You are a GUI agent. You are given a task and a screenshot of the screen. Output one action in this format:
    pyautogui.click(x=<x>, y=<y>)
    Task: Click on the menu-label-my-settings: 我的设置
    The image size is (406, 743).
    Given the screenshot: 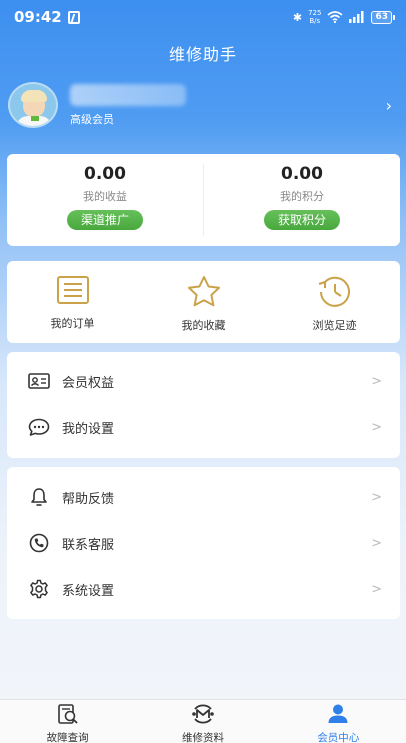 What is the action you would take?
    pyautogui.click(x=88, y=429)
    